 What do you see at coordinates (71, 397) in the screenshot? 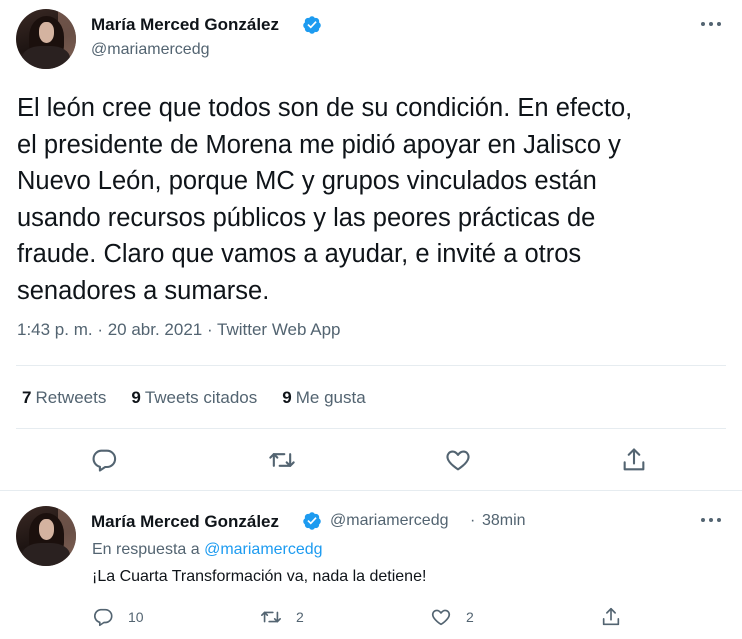
I see `retweets-label: Retweets` at bounding box center [71, 397].